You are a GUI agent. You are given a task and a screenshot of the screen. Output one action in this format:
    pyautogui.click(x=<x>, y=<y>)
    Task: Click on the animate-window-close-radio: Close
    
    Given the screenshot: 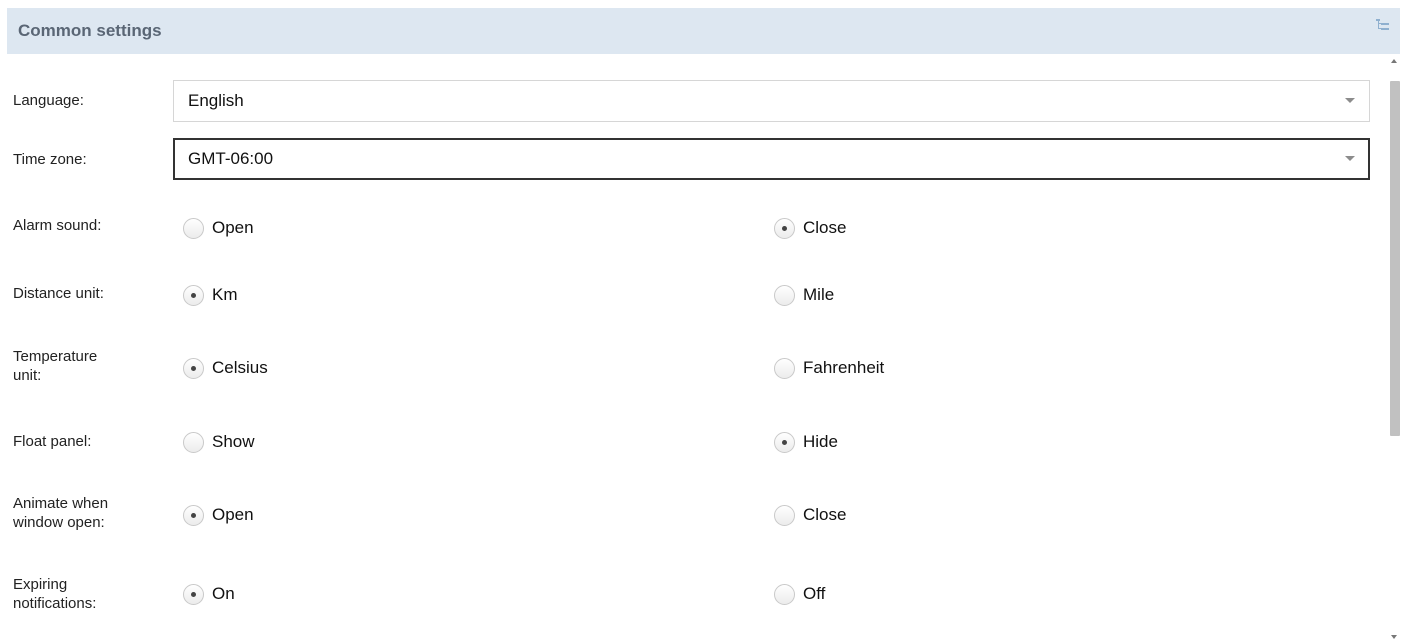 What is the action you would take?
    pyautogui.click(x=810, y=515)
    